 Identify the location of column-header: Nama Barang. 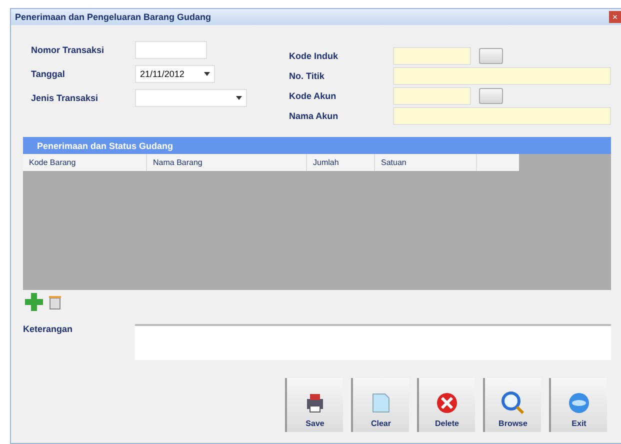
(227, 162).